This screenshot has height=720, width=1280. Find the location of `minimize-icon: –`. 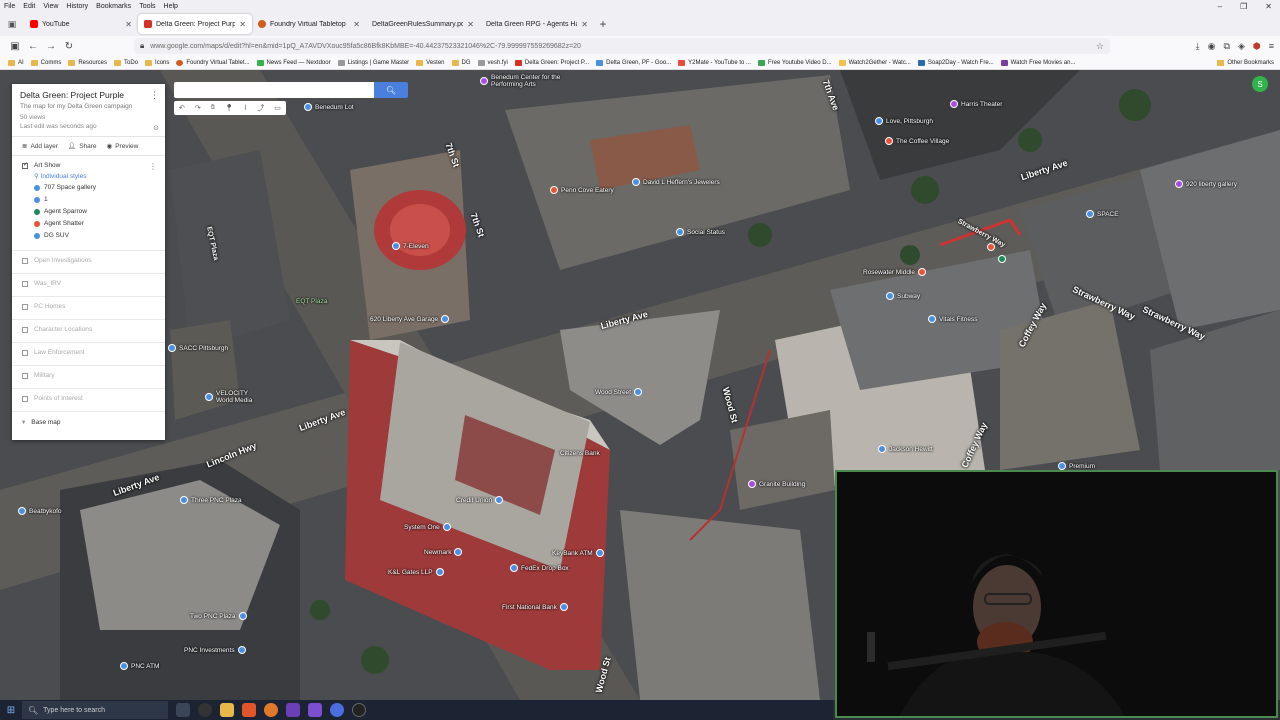

minimize-icon: – is located at coordinates (1220, 6).